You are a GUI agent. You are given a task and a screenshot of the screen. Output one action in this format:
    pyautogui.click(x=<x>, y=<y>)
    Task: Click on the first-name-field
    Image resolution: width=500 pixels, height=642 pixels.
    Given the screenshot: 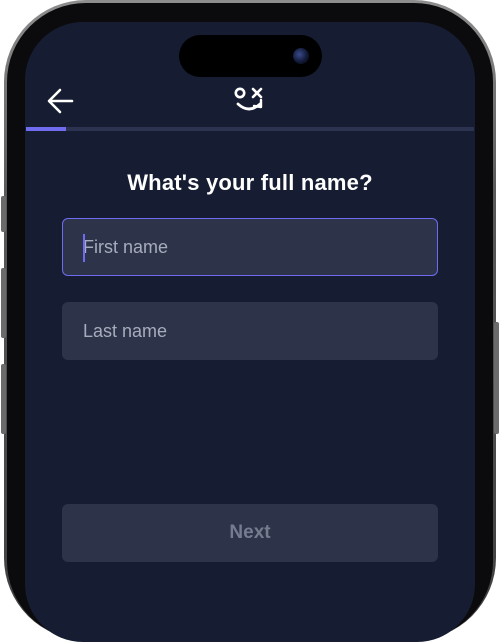 What is the action you would take?
    pyautogui.click(x=250, y=247)
    